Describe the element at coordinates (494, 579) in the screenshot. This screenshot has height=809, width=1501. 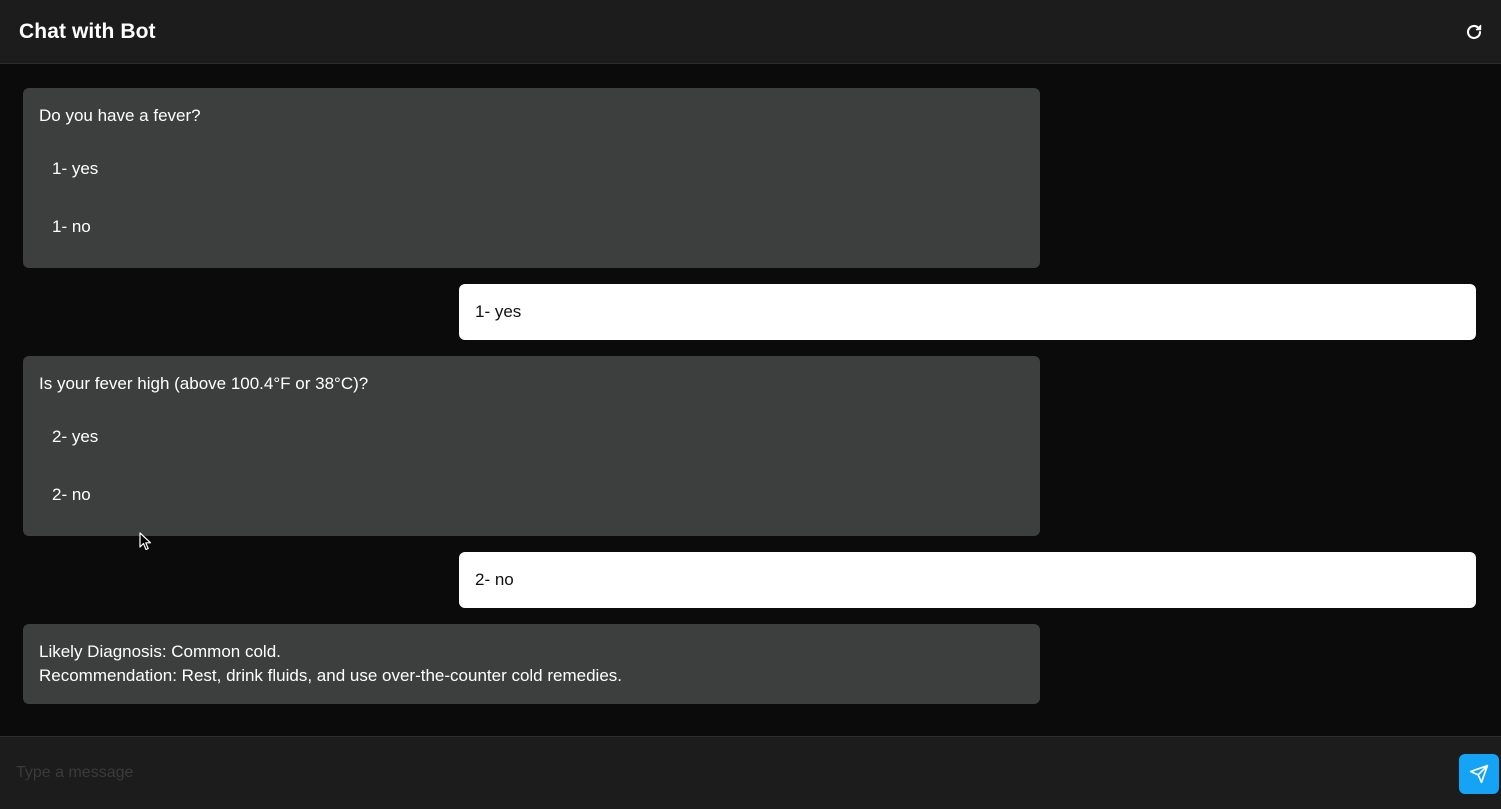
I see `user-message-text: 2- no` at that location.